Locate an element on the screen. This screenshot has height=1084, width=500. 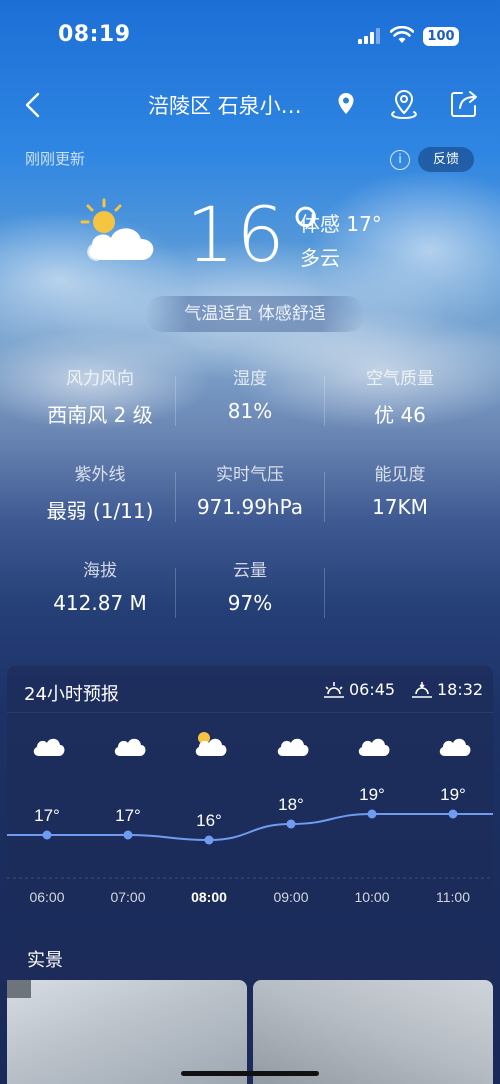
hour-time-label: 10:00 is located at coordinates (371, 897).